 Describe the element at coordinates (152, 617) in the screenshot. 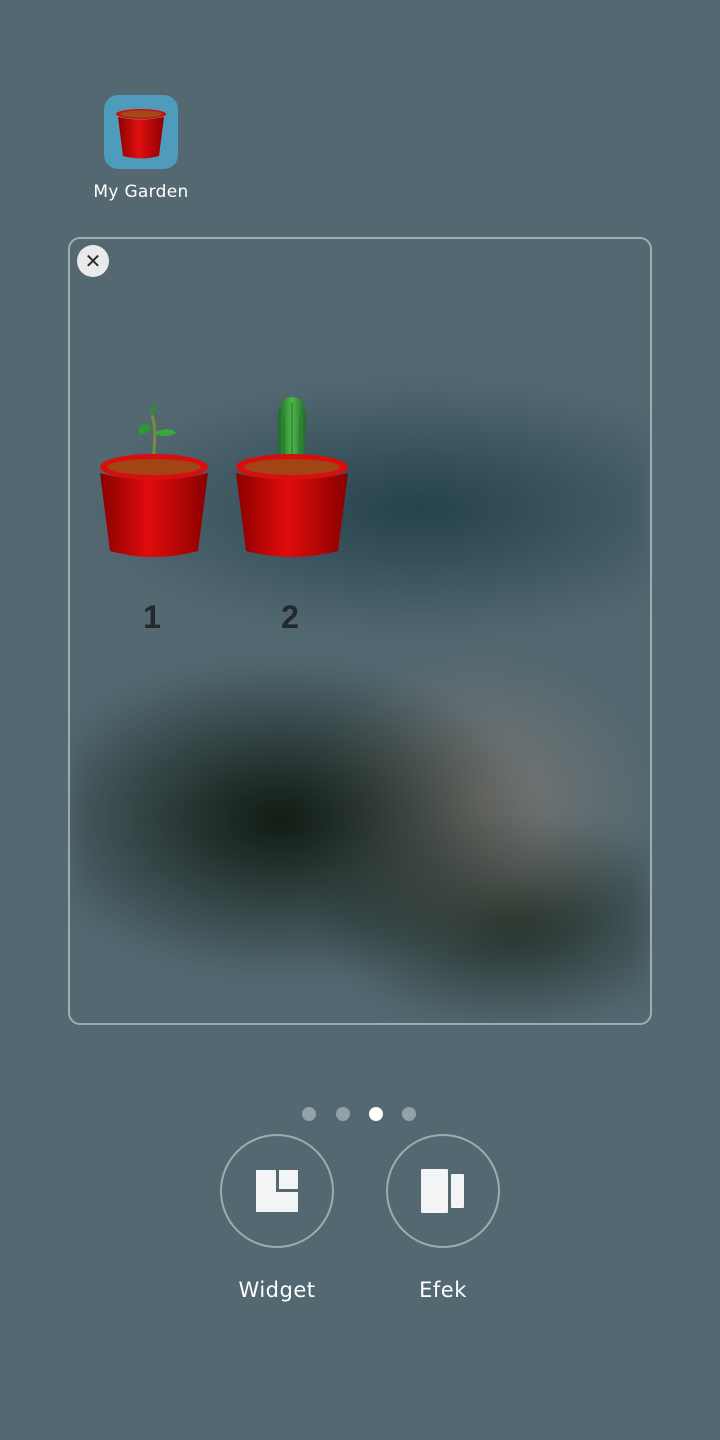

I see `pot-number-1: 1` at that location.